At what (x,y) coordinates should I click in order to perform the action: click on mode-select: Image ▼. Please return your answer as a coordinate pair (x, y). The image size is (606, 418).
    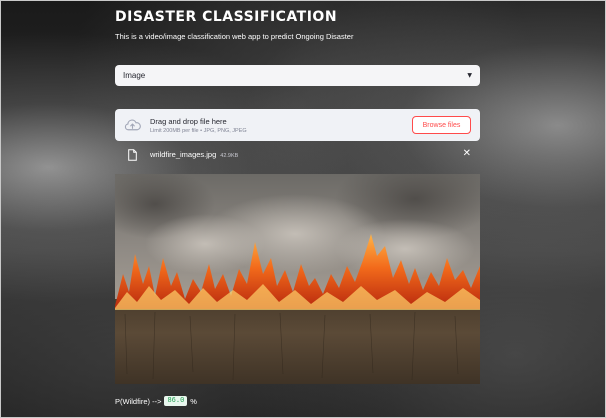
    Looking at the image, I should click on (297, 75).